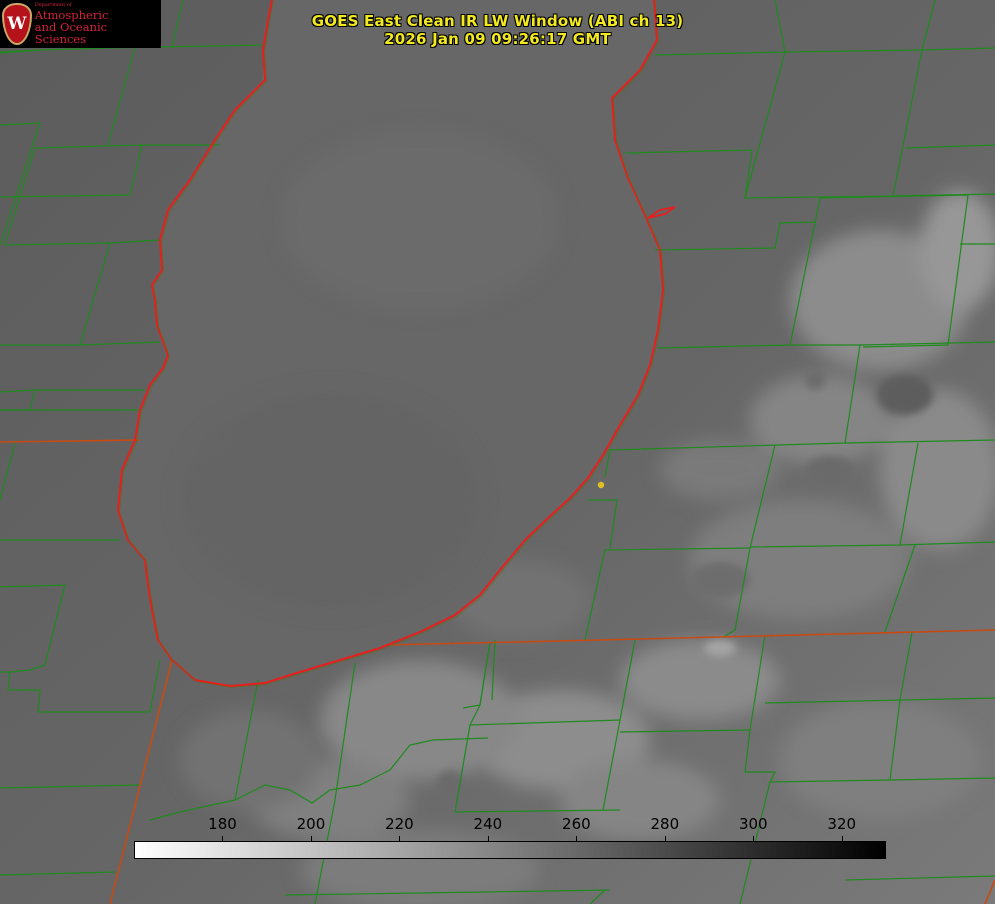 The width and height of the screenshot is (995, 904). I want to click on colorbar-tick-label: 300, so click(753, 824).